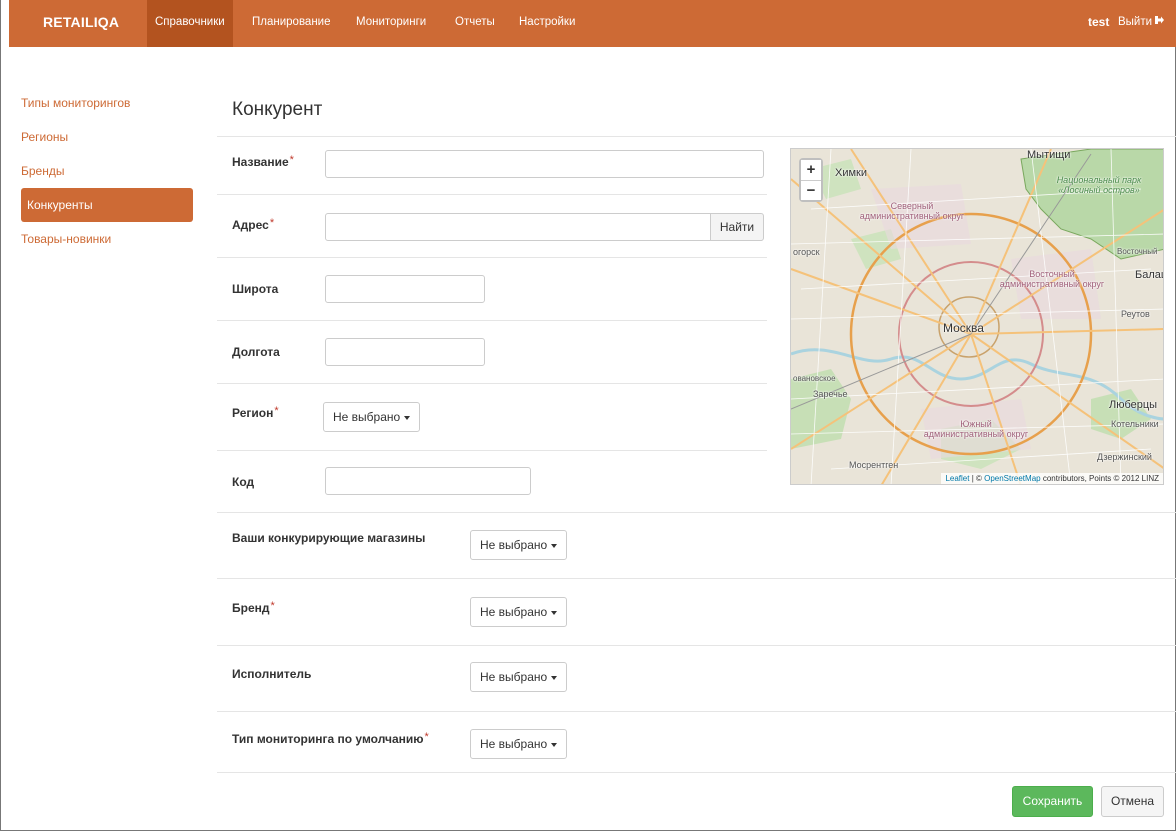 Image resolution: width=1176 pixels, height=831 pixels. What do you see at coordinates (107, 205) in the screenshot?
I see `sidebar-item-competitors: Конкуренты` at bounding box center [107, 205].